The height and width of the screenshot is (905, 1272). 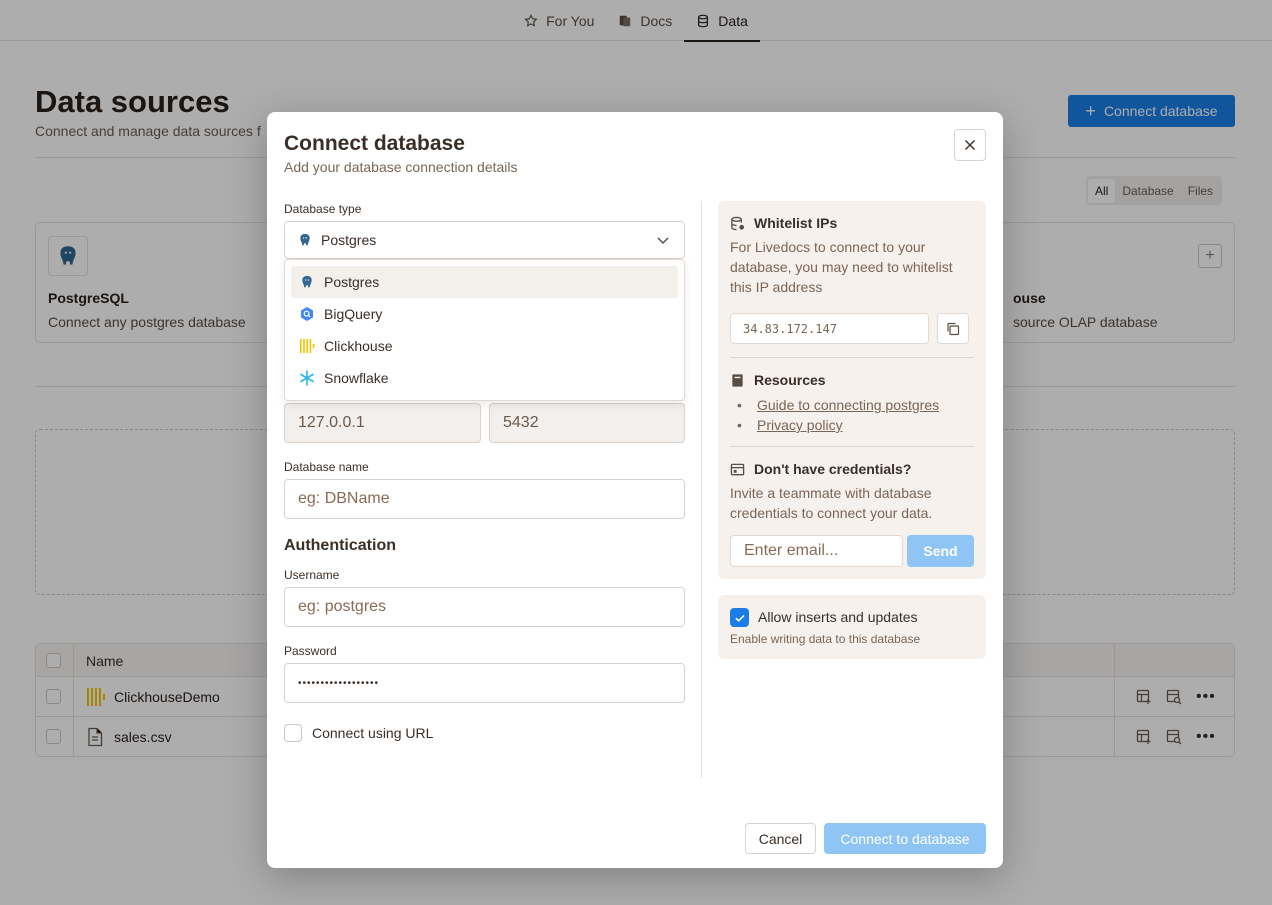 What do you see at coordinates (841, 267) in the screenshot?
I see `whitelist-line2: database, you may need to whitelist` at bounding box center [841, 267].